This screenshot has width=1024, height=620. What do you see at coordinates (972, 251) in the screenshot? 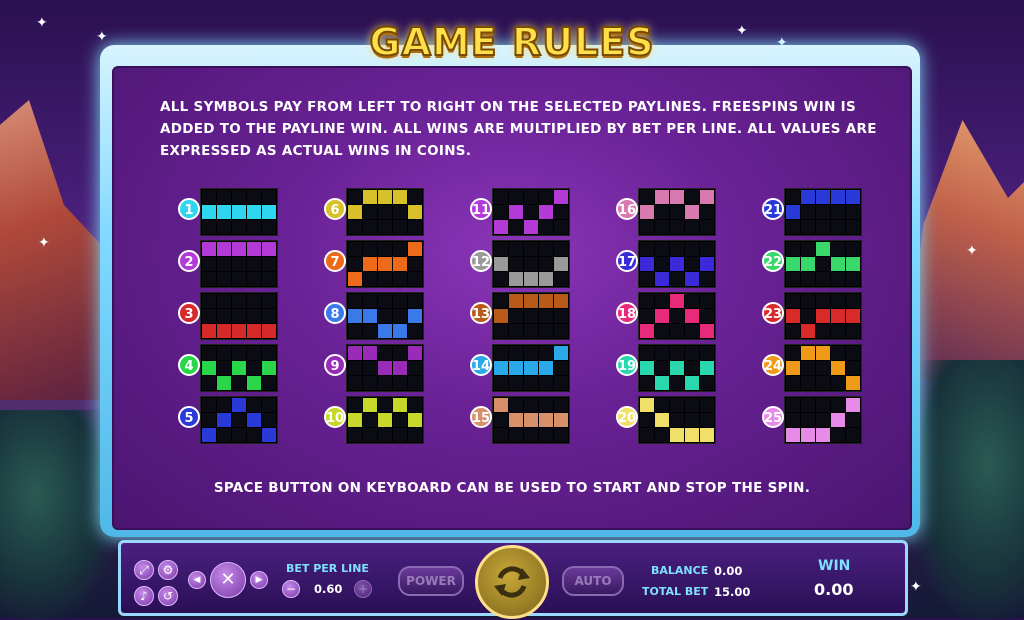
I see `star-icon: ✦` at bounding box center [972, 251].